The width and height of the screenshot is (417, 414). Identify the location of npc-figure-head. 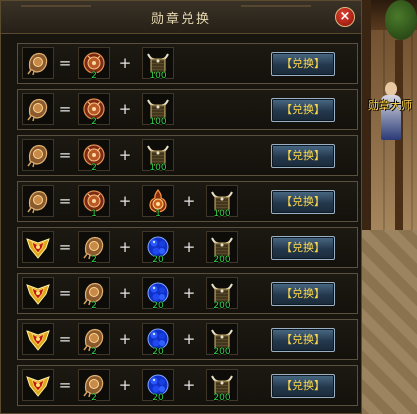
(391, 89).